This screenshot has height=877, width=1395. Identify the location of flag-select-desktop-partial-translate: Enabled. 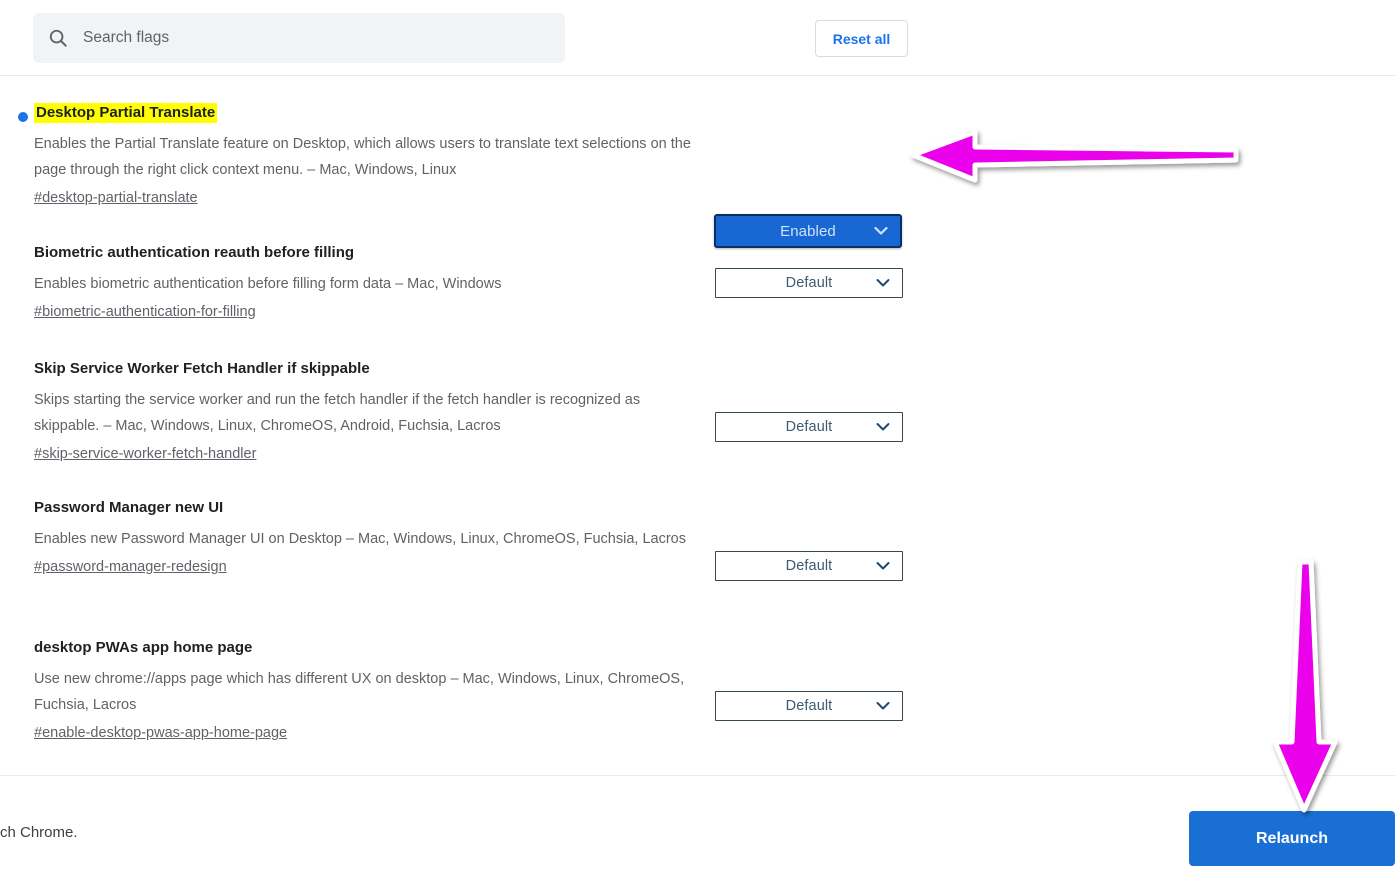
(808, 231).